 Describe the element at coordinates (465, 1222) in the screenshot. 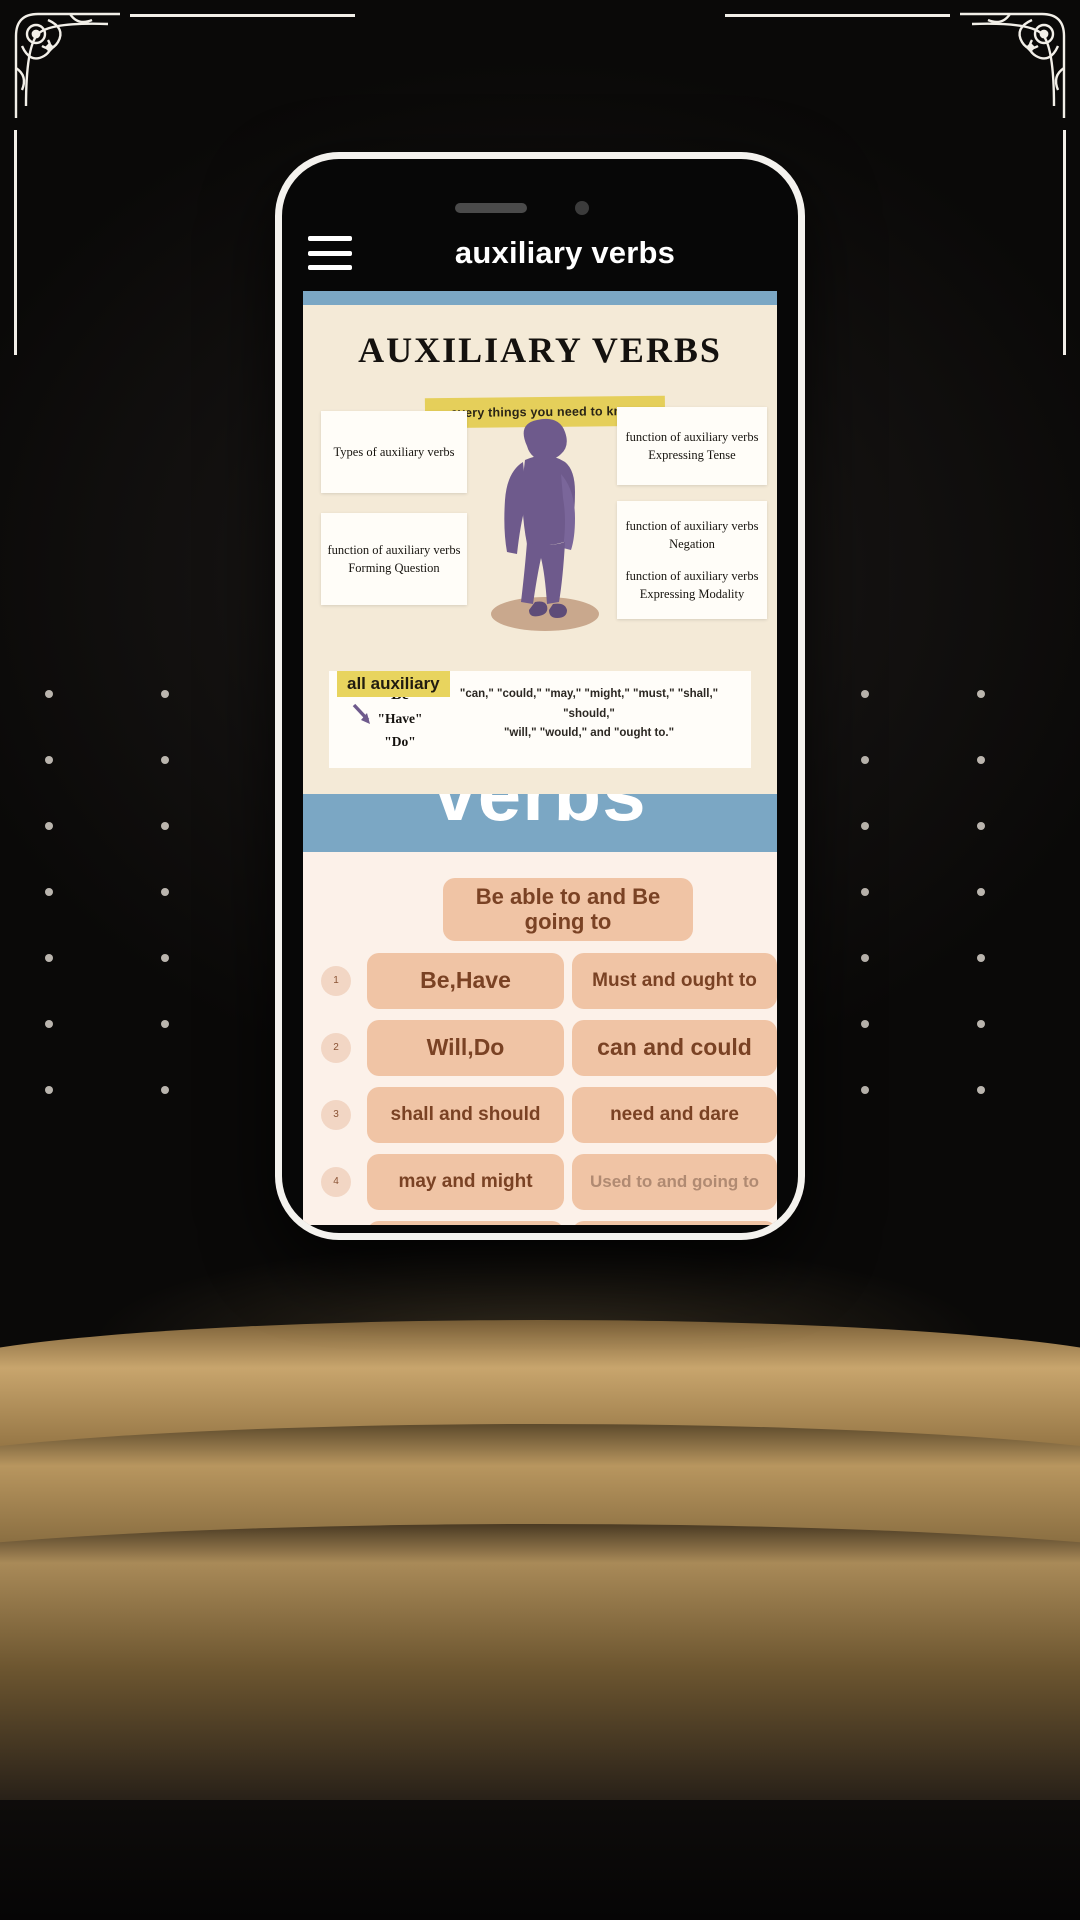

I see `verb-pill-left: Will and would` at that location.